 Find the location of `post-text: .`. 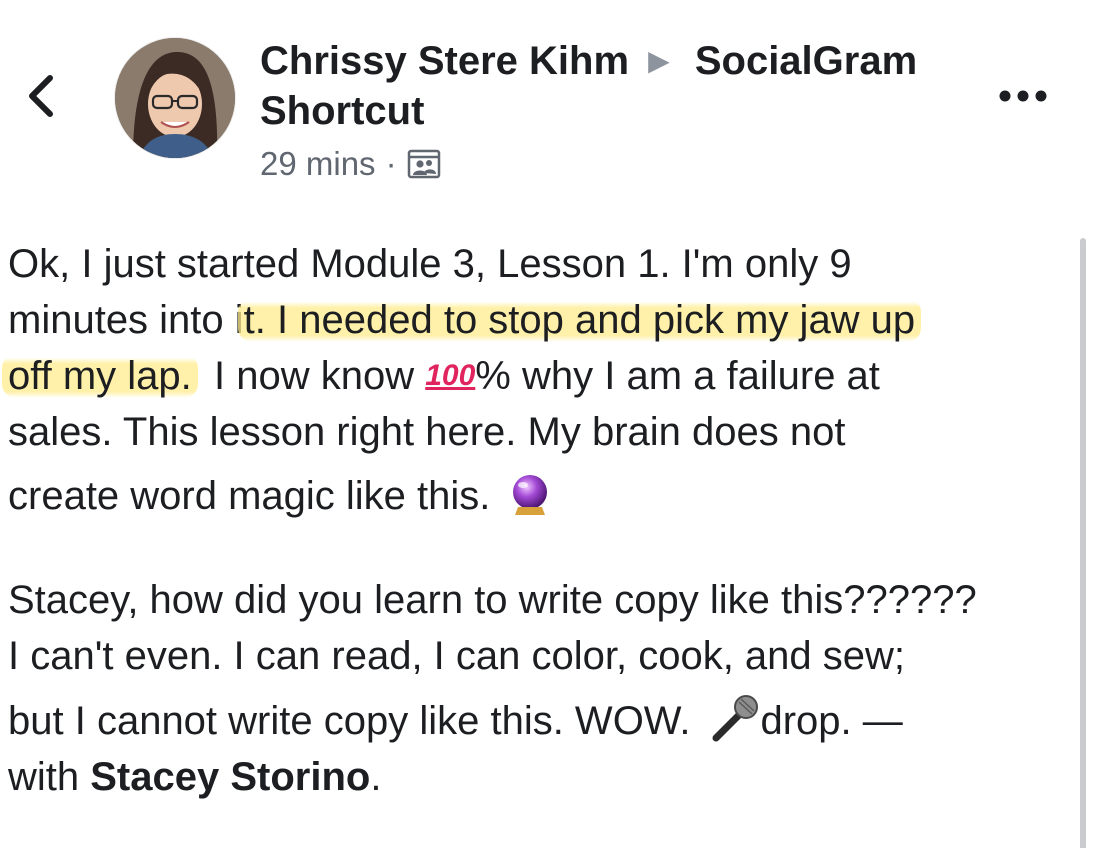

post-text: . is located at coordinates (376, 777).